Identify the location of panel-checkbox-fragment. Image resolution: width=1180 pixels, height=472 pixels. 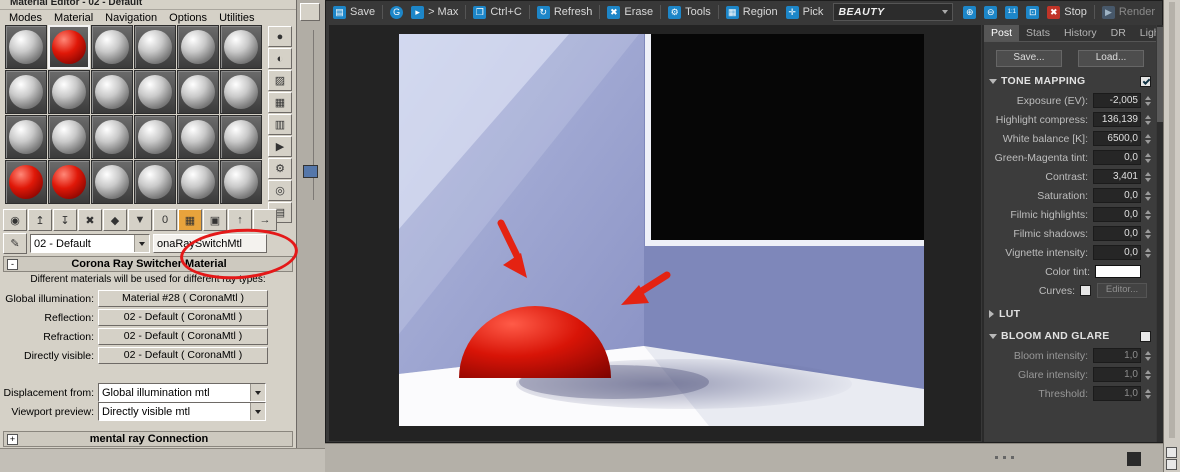
(1171, 464).